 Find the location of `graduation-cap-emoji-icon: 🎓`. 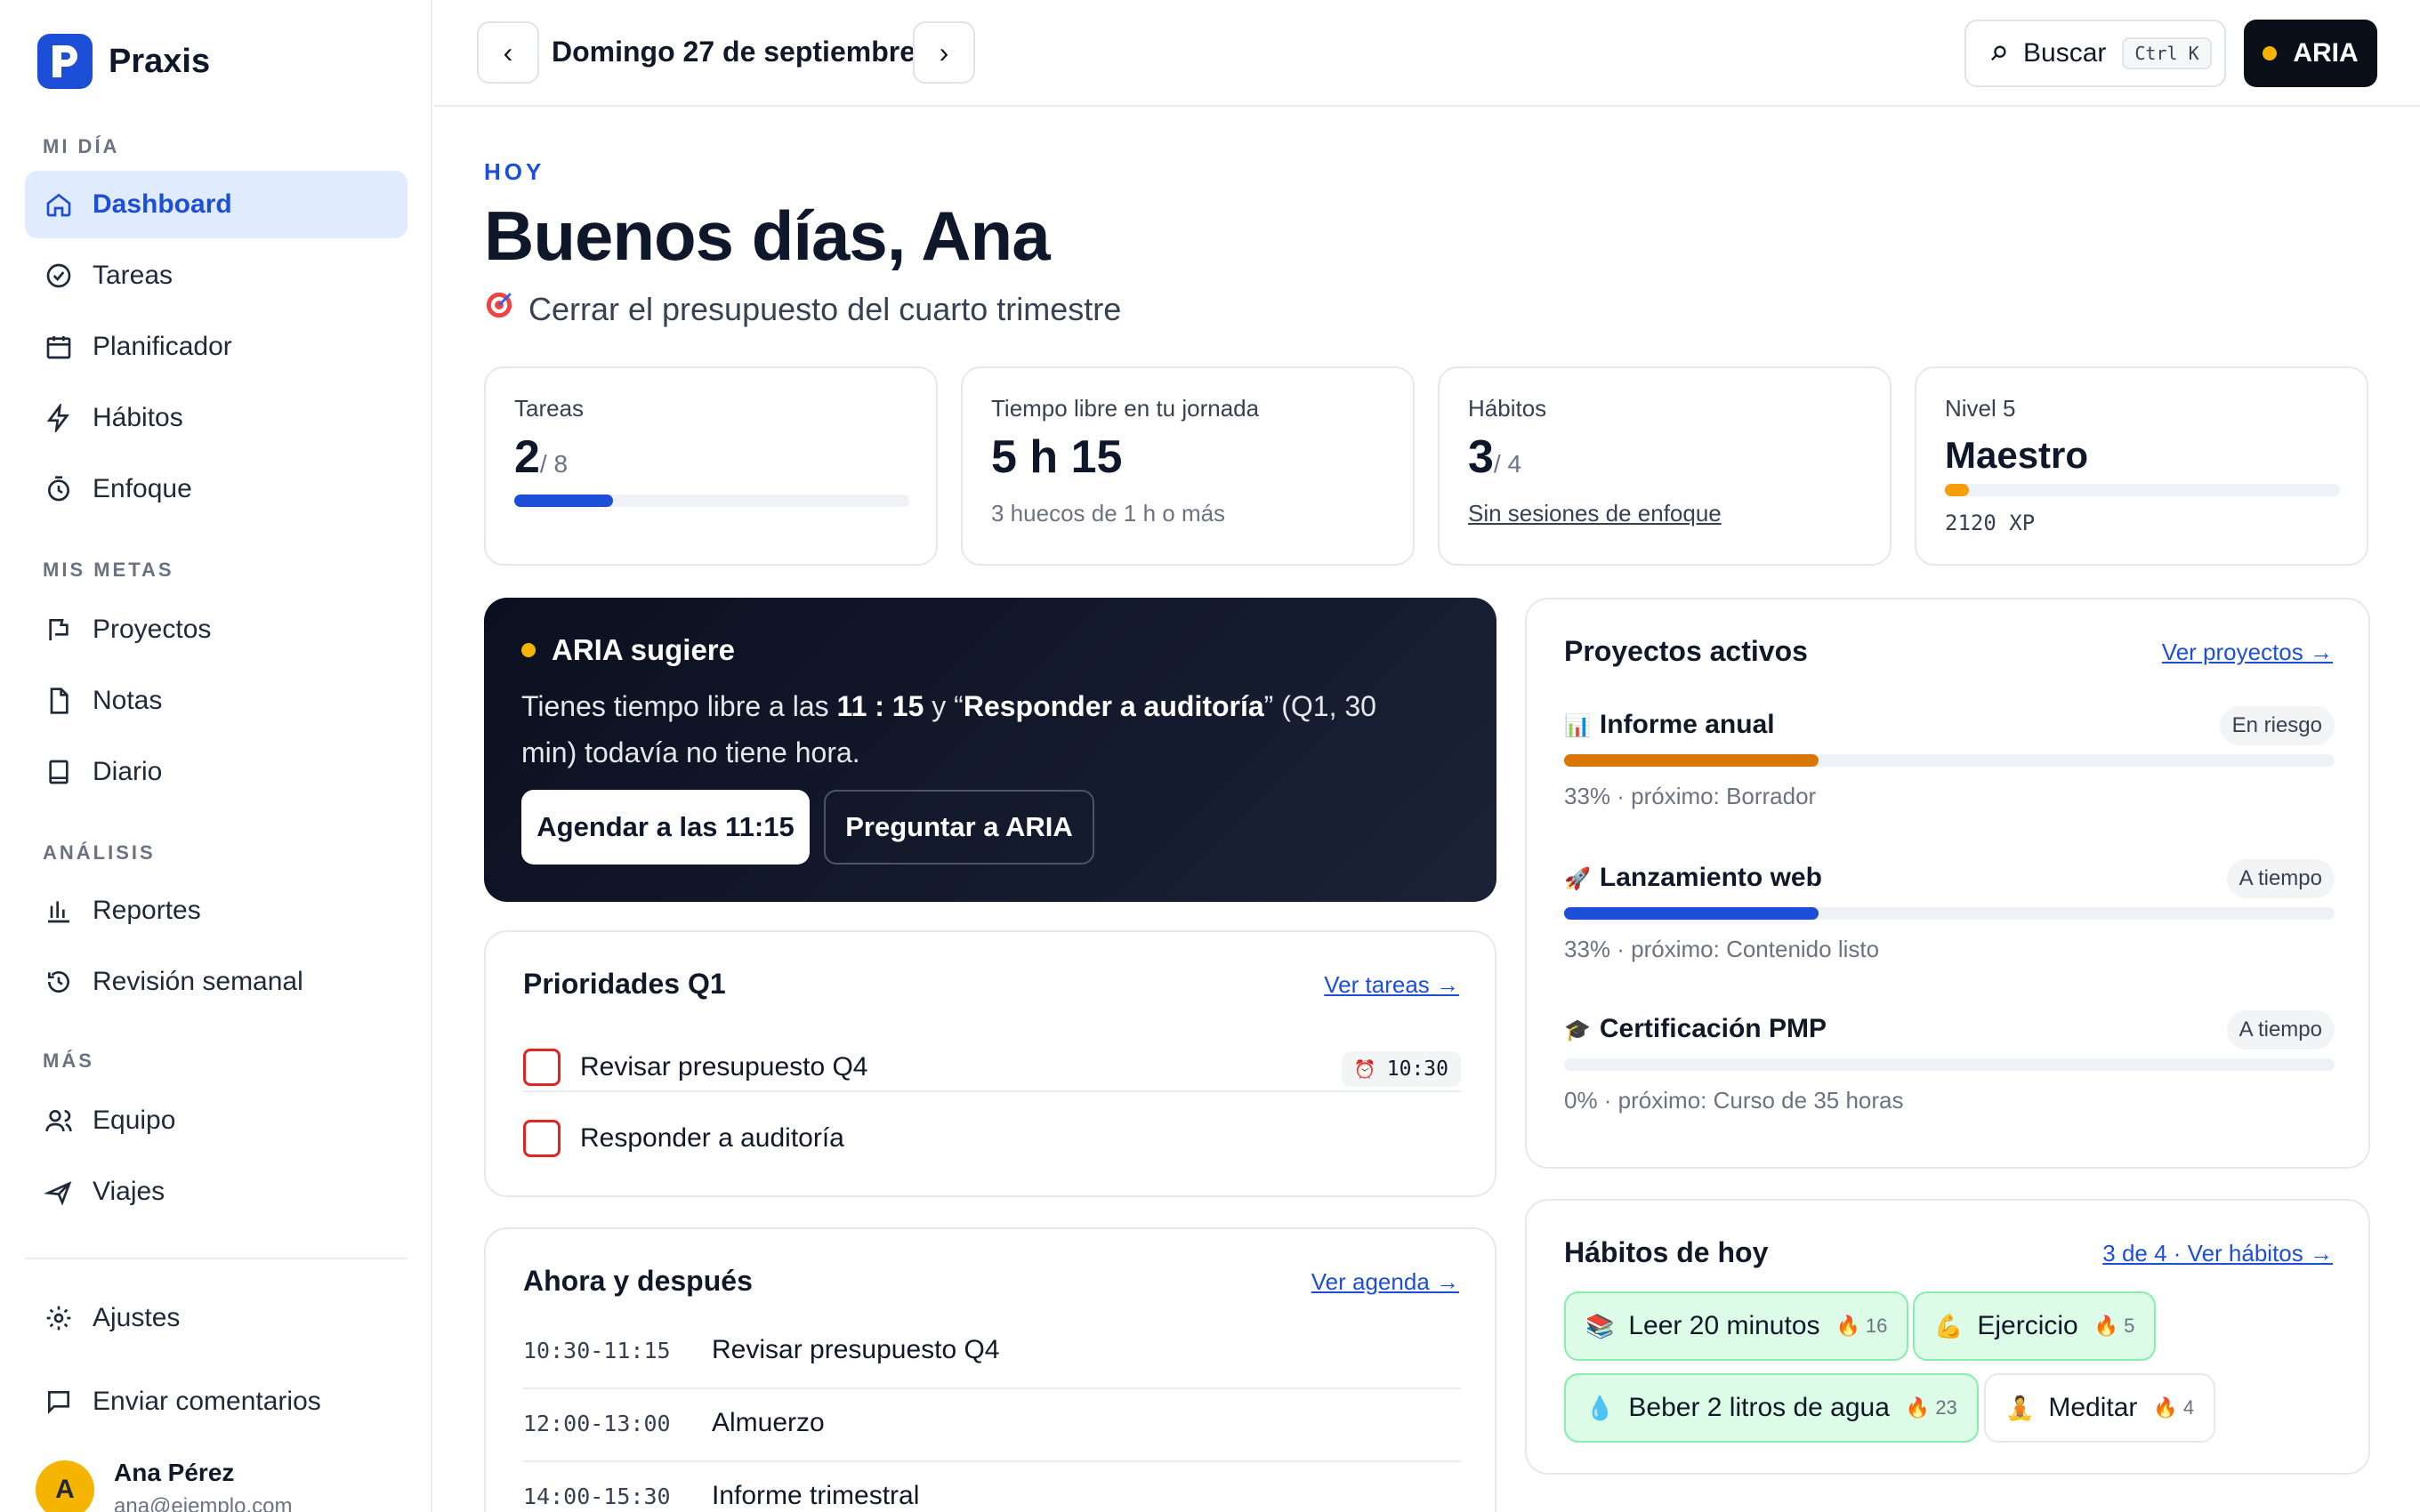

graduation-cap-emoji-icon: 🎓 is located at coordinates (1577, 1030).